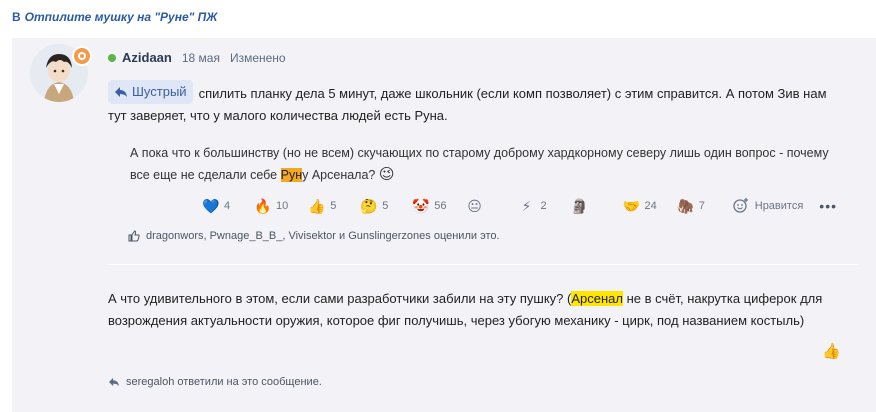  I want to click on reaction-handshake: 🤝 24, so click(640, 206).